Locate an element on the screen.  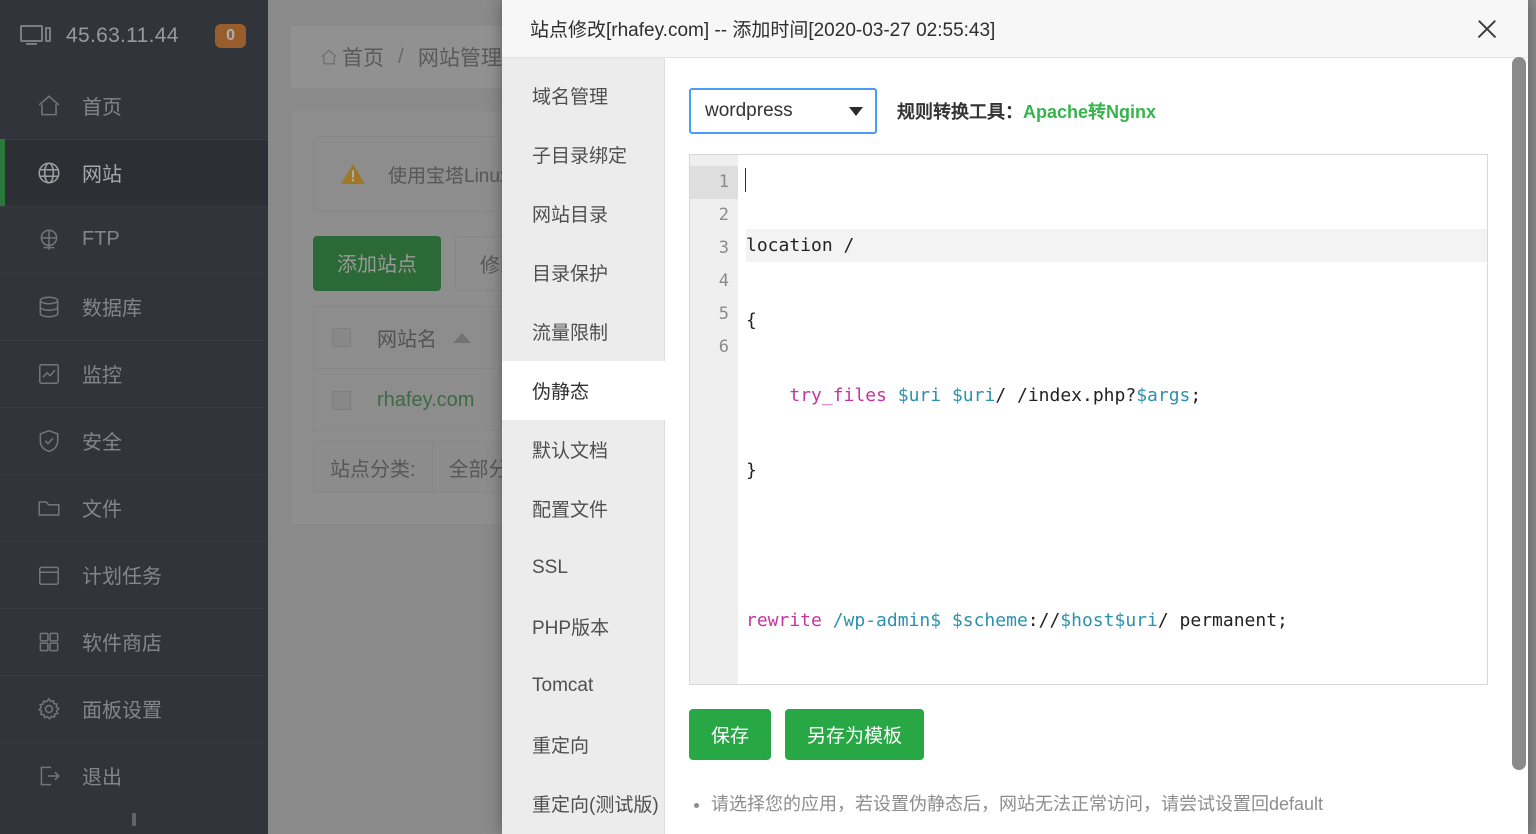
converter-label: 规则转换工具： is located at coordinates (960, 112).